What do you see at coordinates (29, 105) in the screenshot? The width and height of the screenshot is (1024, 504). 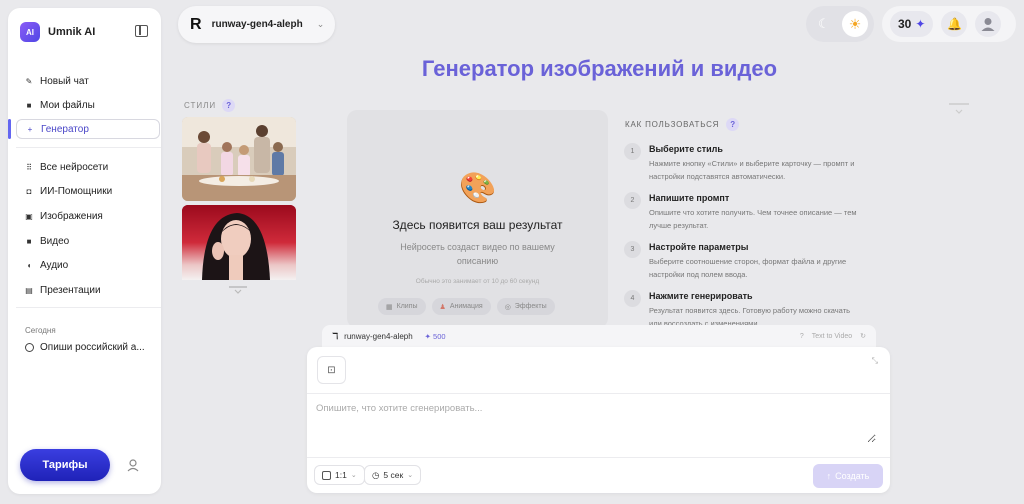 I see `folder-icon: ■` at bounding box center [29, 105].